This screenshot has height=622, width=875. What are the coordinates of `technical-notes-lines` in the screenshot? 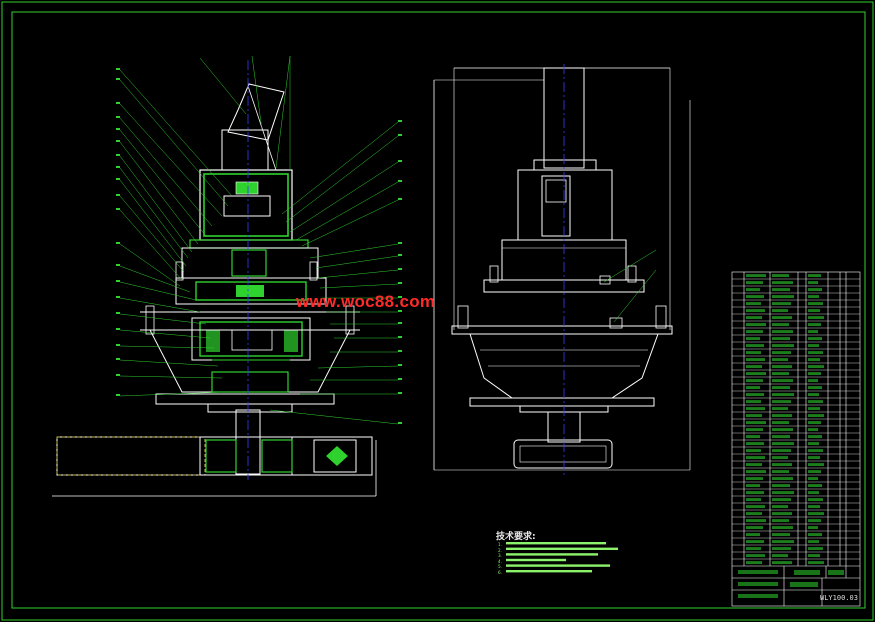 It's located at (562, 557).